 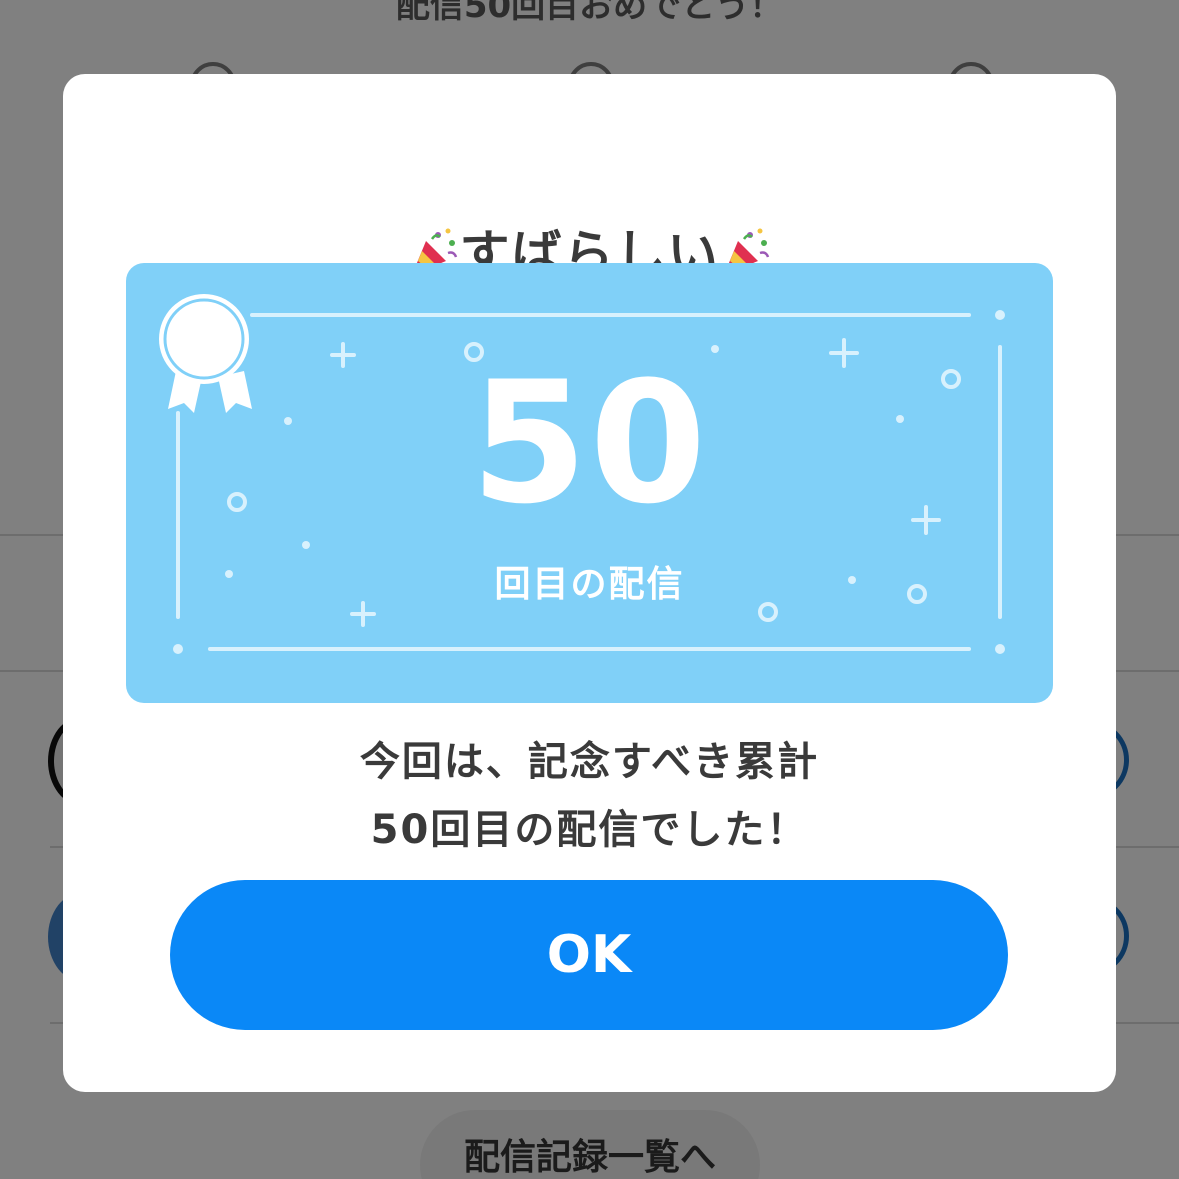 What do you see at coordinates (589, 443) in the screenshot?
I see `milestone-number: 50` at bounding box center [589, 443].